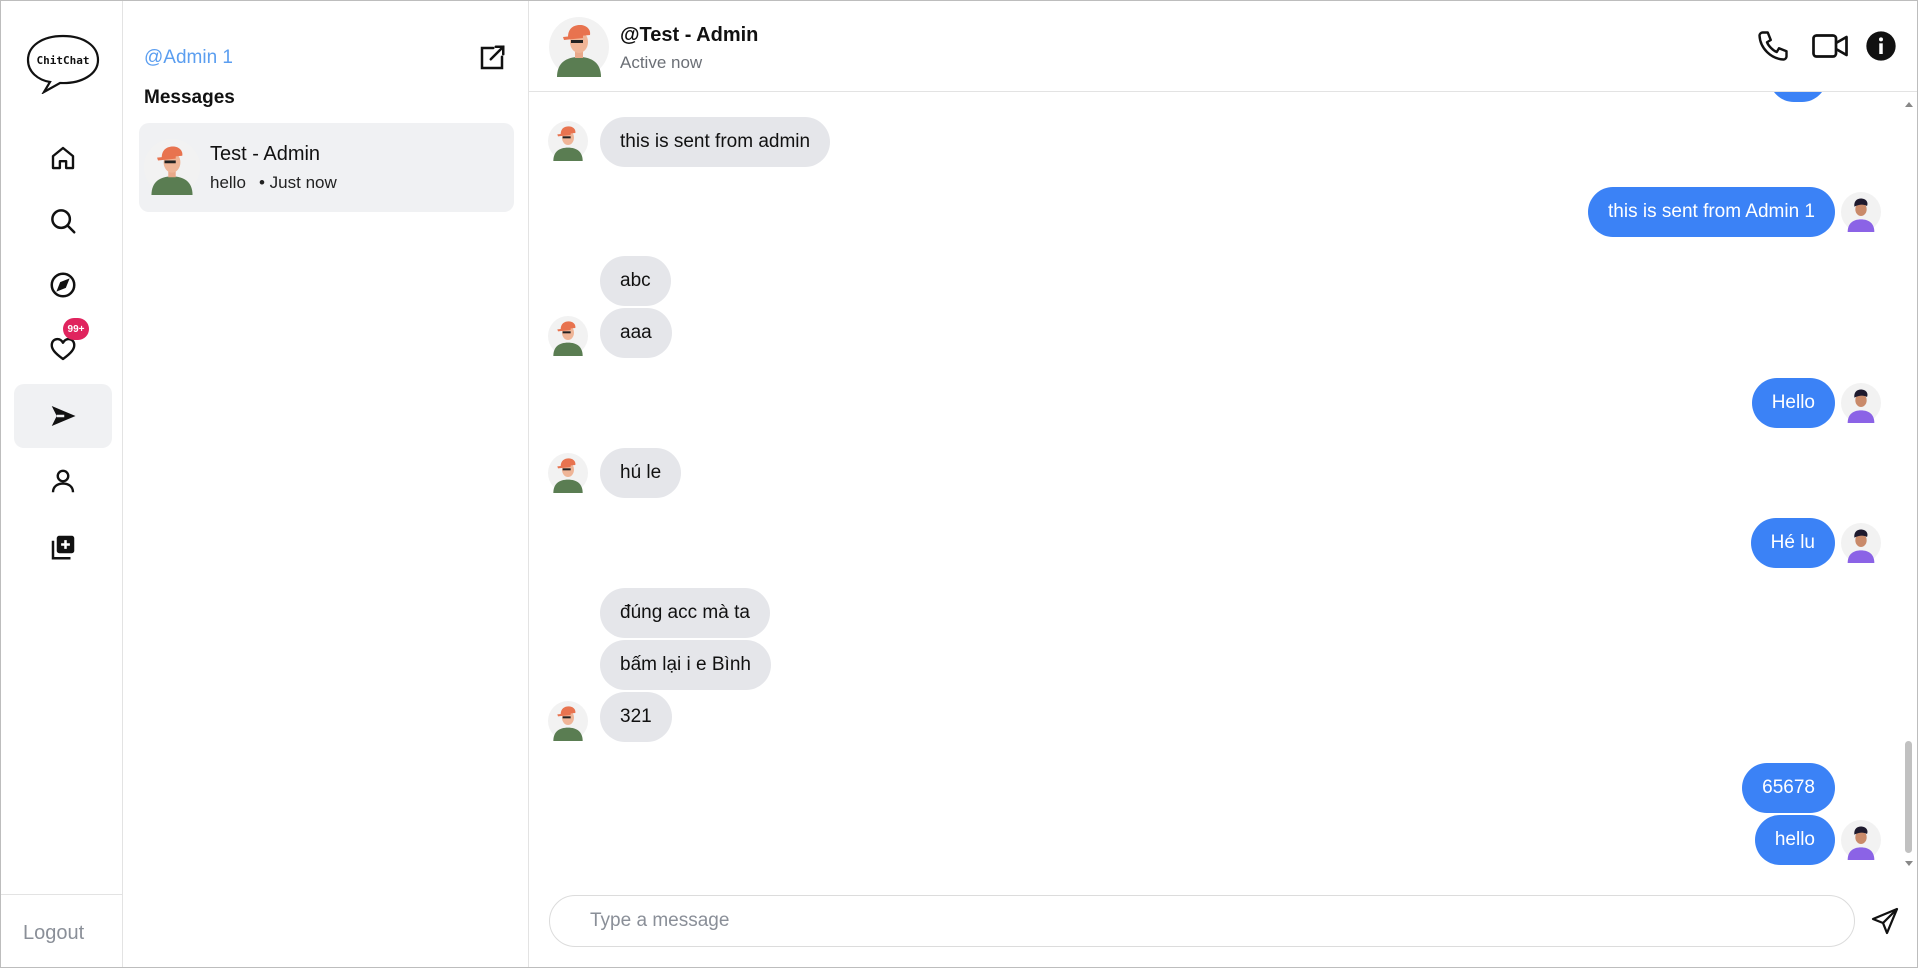  I want to click on phone-icon, so click(1773, 46).